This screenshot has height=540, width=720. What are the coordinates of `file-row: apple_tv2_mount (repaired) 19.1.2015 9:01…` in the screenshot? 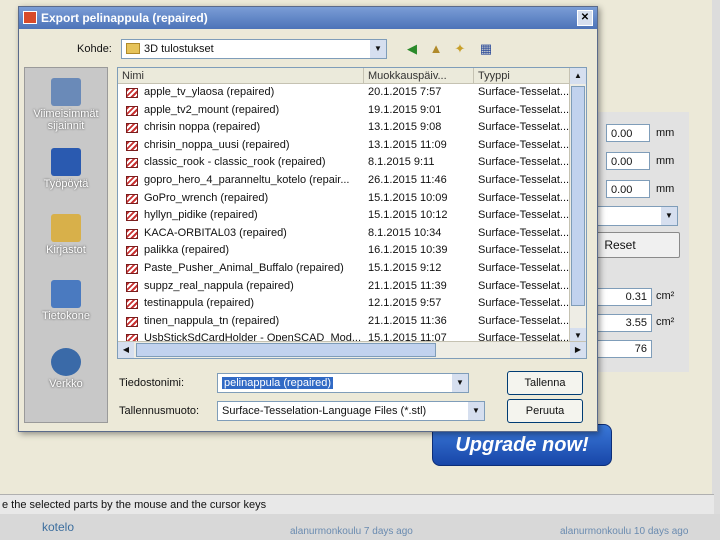 It's located at (344, 111).